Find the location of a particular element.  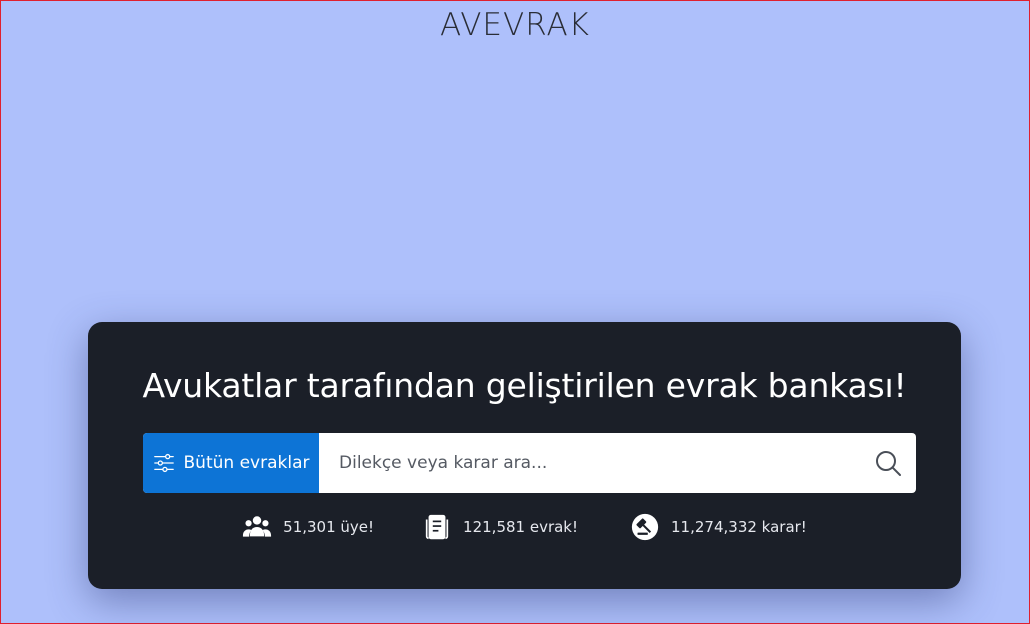

search-bar: Bütün evraklar is located at coordinates (529, 463).